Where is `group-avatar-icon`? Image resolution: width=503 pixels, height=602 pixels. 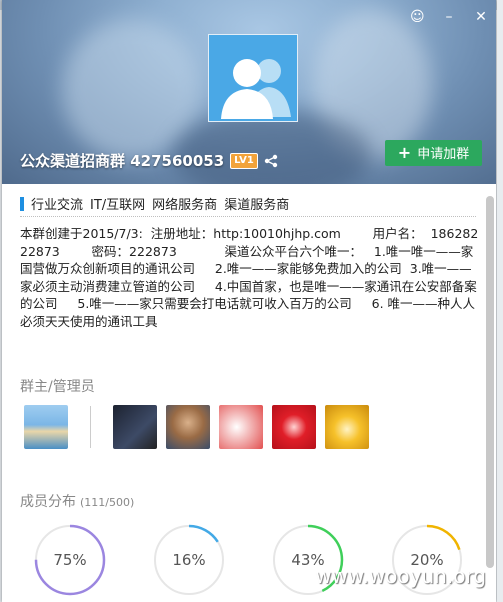
group-avatar-icon is located at coordinates (253, 78).